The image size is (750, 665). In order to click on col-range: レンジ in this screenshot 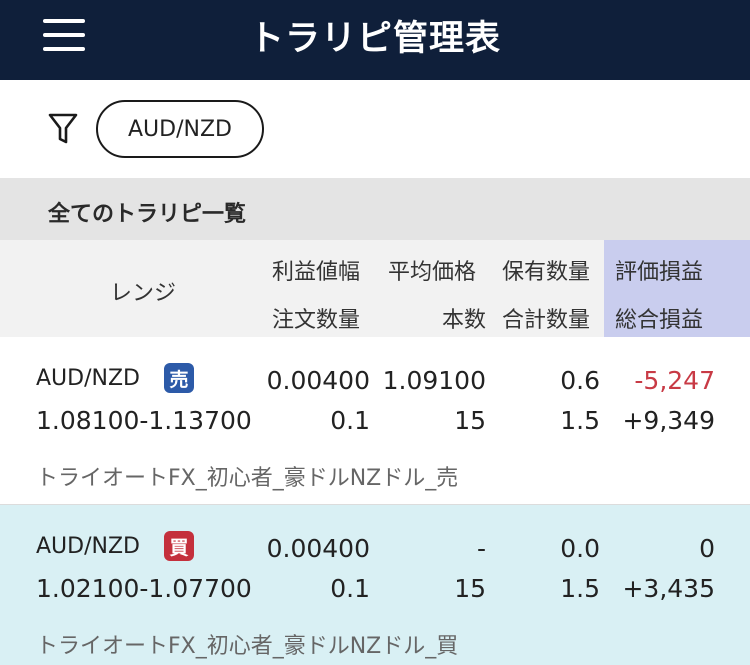, I will do `click(143, 293)`.